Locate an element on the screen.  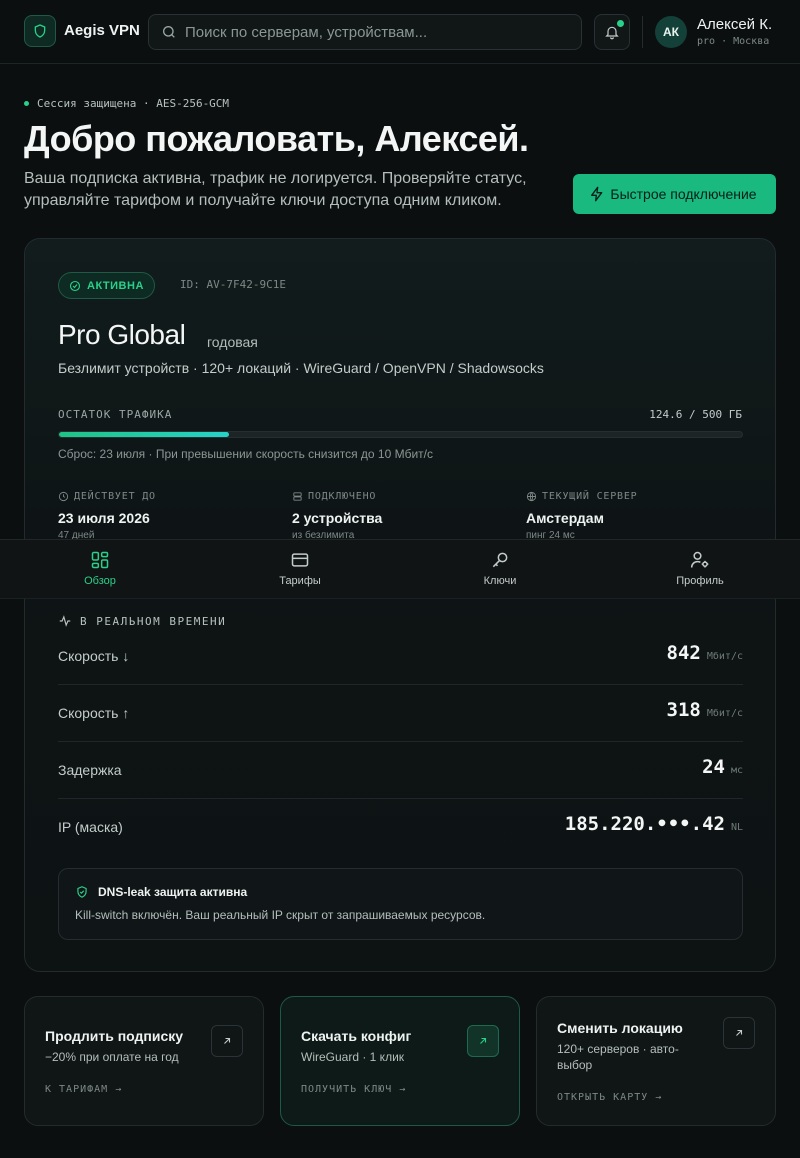
header-divider is located at coordinates (642, 32).